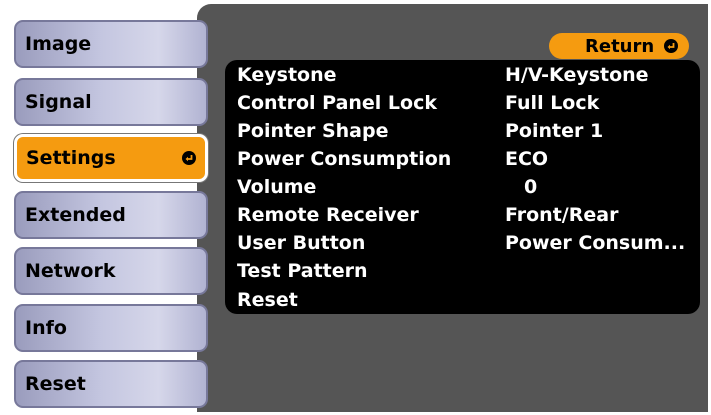 The width and height of the screenshot is (711, 415). I want to click on sidebar-item-label: Info, so click(46, 328).